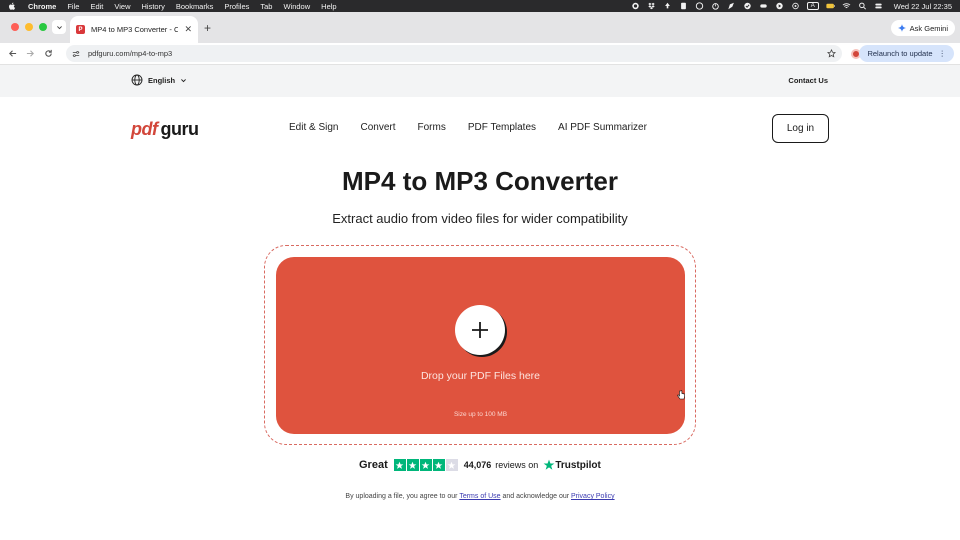  Describe the element at coordinates (593, 496) in the screenshot. I see `privacy-policy-link: Privacy Policy` at that location.